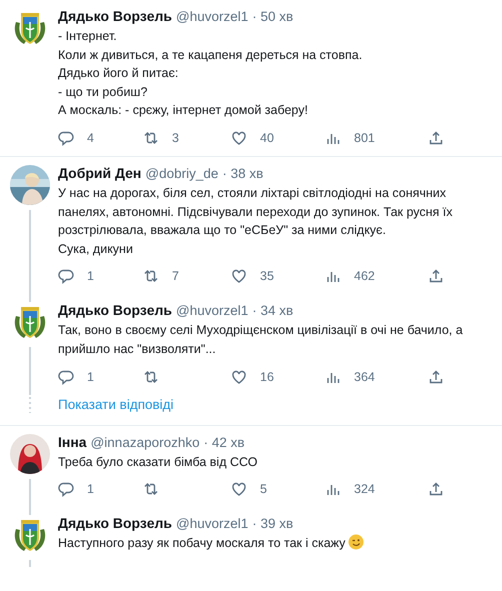 This screenshot has width=502, height=591. What do you see at coordinates (273, 524) in the screenshot?
I see `post-time: · 39 хв` at bounding box center [273, 524].